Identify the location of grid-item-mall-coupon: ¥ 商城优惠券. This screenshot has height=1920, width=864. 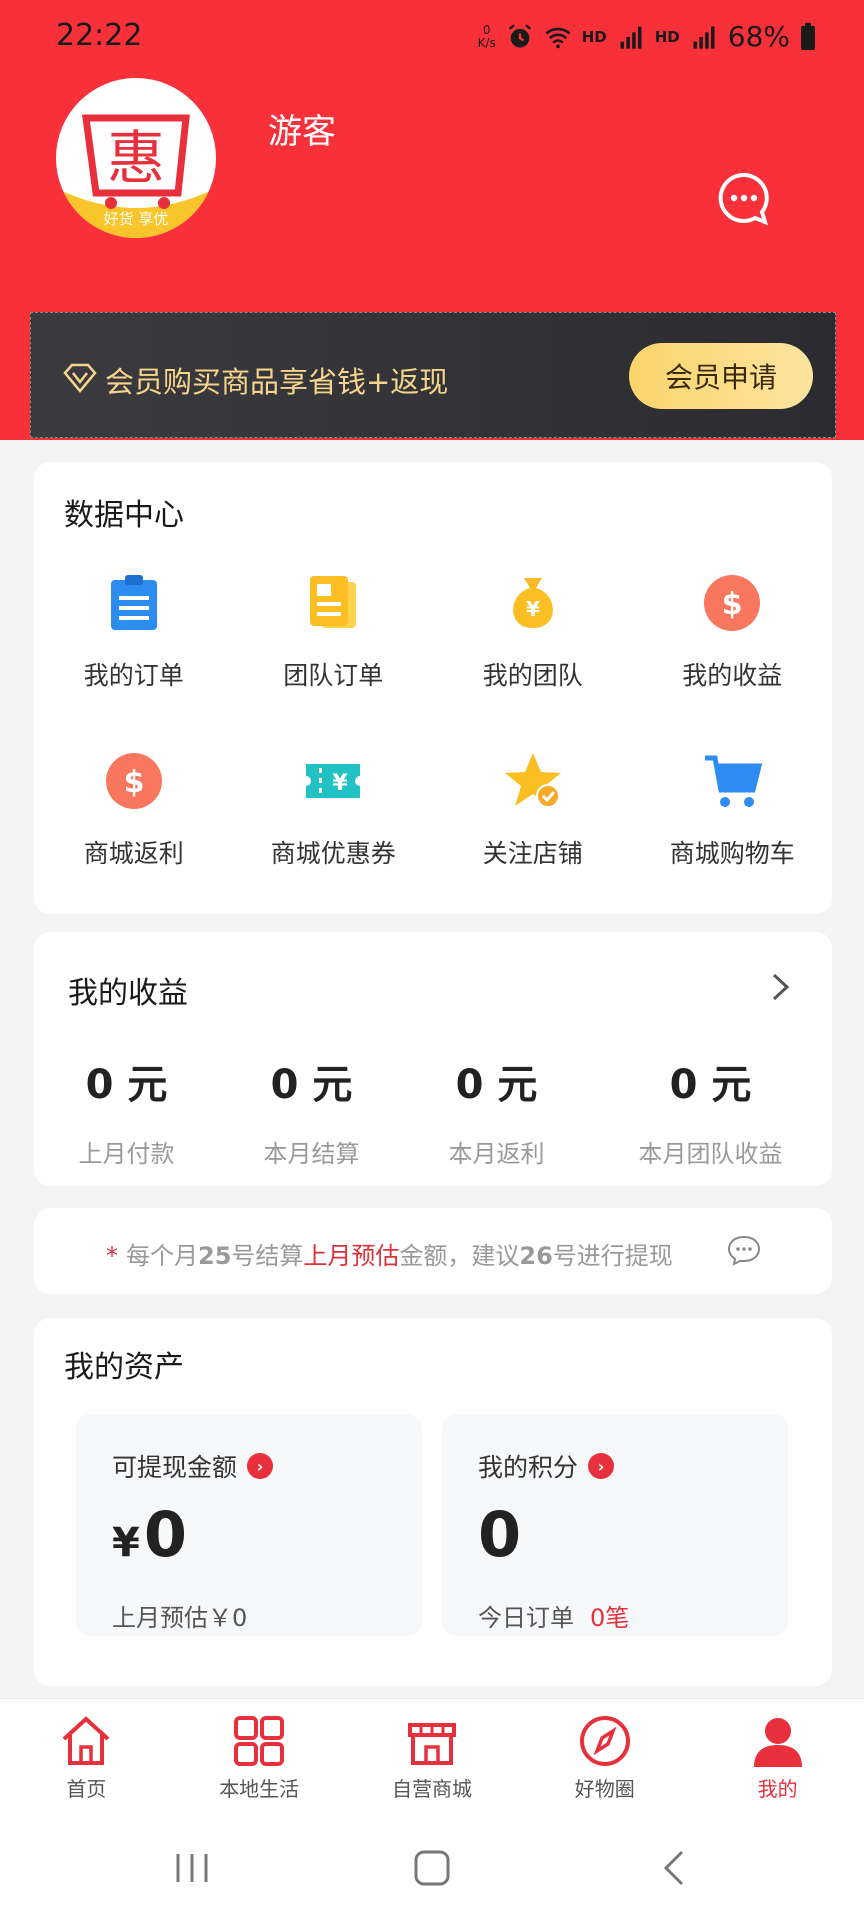
(334, 810).